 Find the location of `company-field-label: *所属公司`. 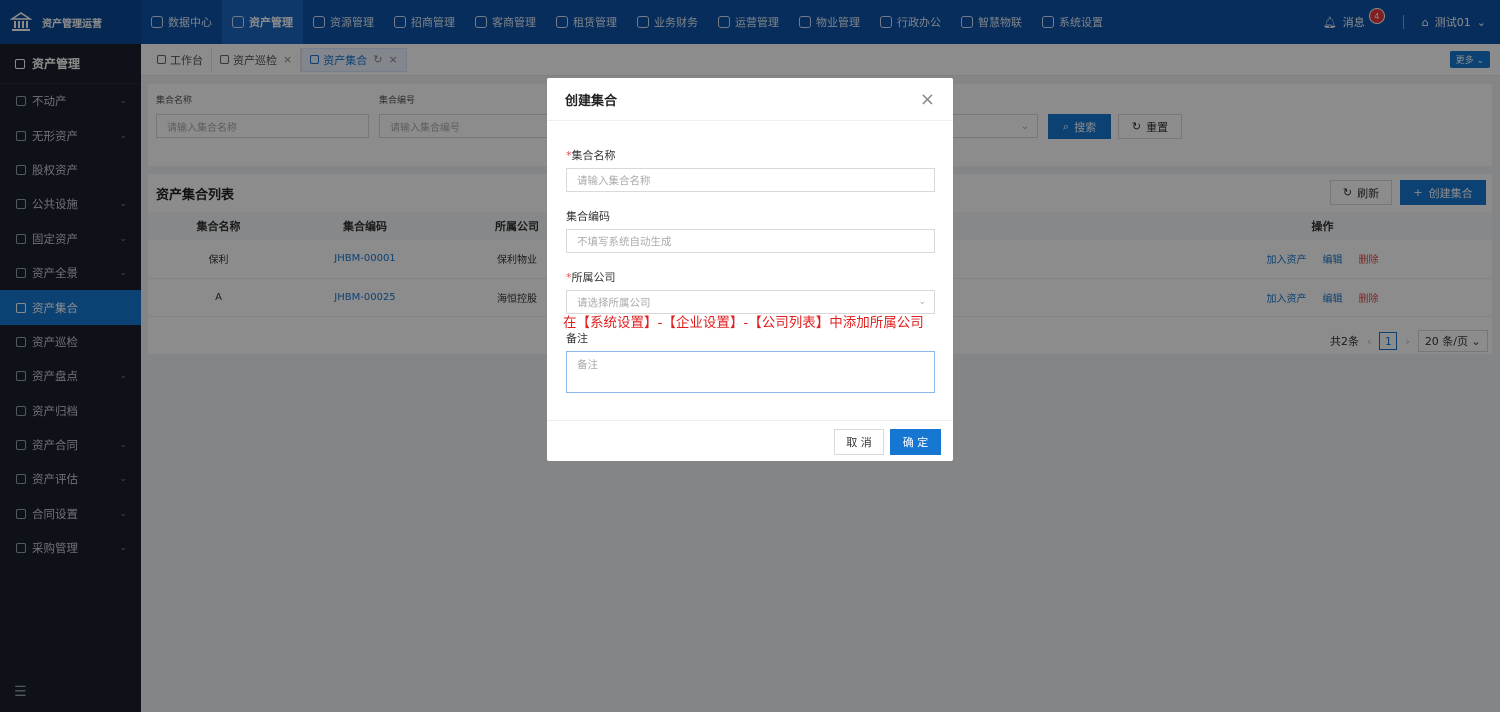

company-field-label: *所属公司 is located at coordinates (591, 277).